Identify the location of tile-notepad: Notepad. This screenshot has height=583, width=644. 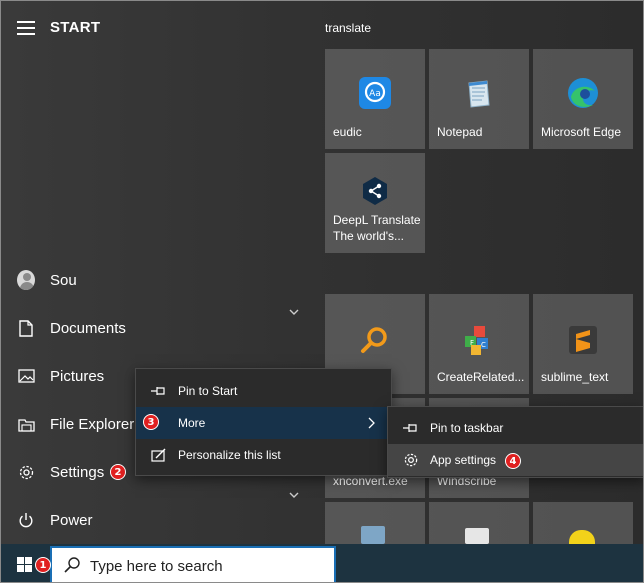
(479, 99).